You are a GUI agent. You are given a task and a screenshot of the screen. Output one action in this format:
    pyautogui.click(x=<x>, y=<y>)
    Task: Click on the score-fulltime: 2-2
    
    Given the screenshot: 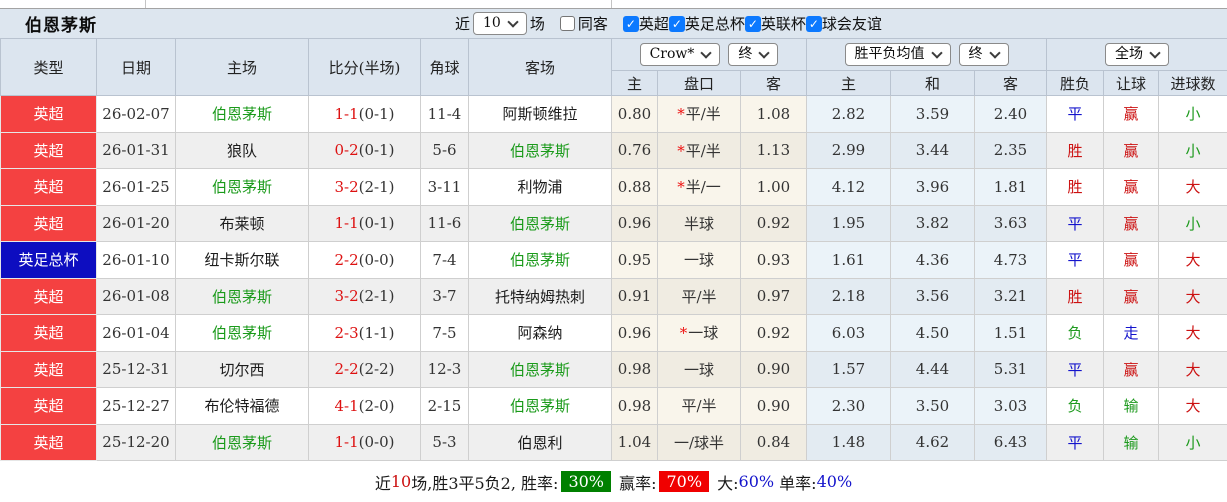 What is the action you would take?
    pyautogui.click(x=346, y=260)
    